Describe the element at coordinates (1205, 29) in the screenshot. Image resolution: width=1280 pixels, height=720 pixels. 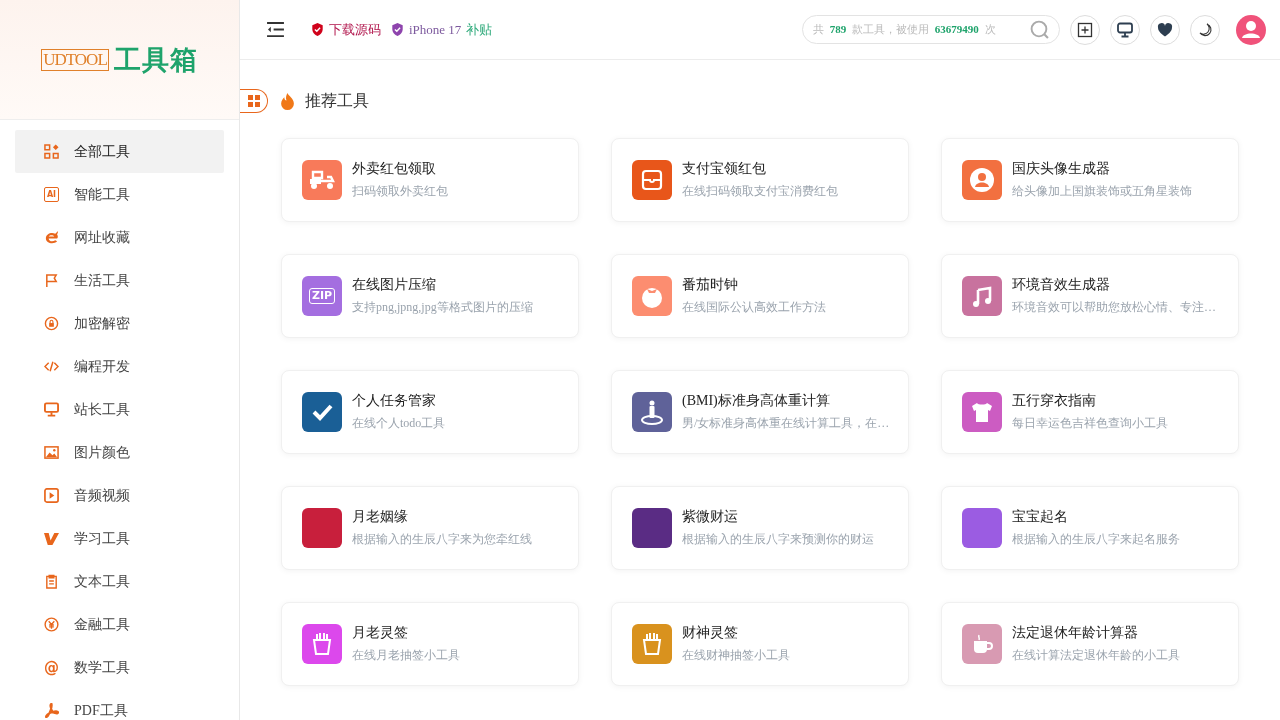
I see `moon-button` at that location.